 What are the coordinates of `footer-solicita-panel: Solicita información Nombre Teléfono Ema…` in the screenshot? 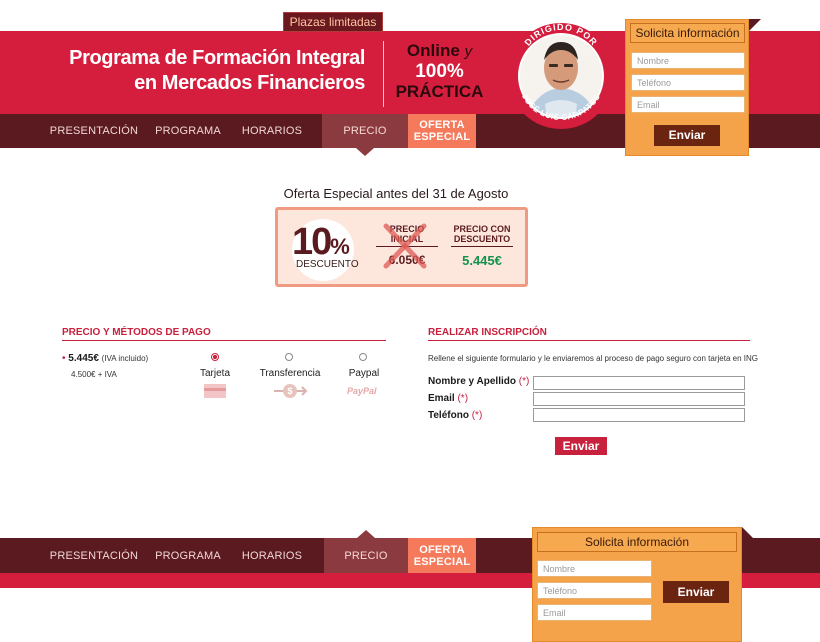 It's located at (637, 584).